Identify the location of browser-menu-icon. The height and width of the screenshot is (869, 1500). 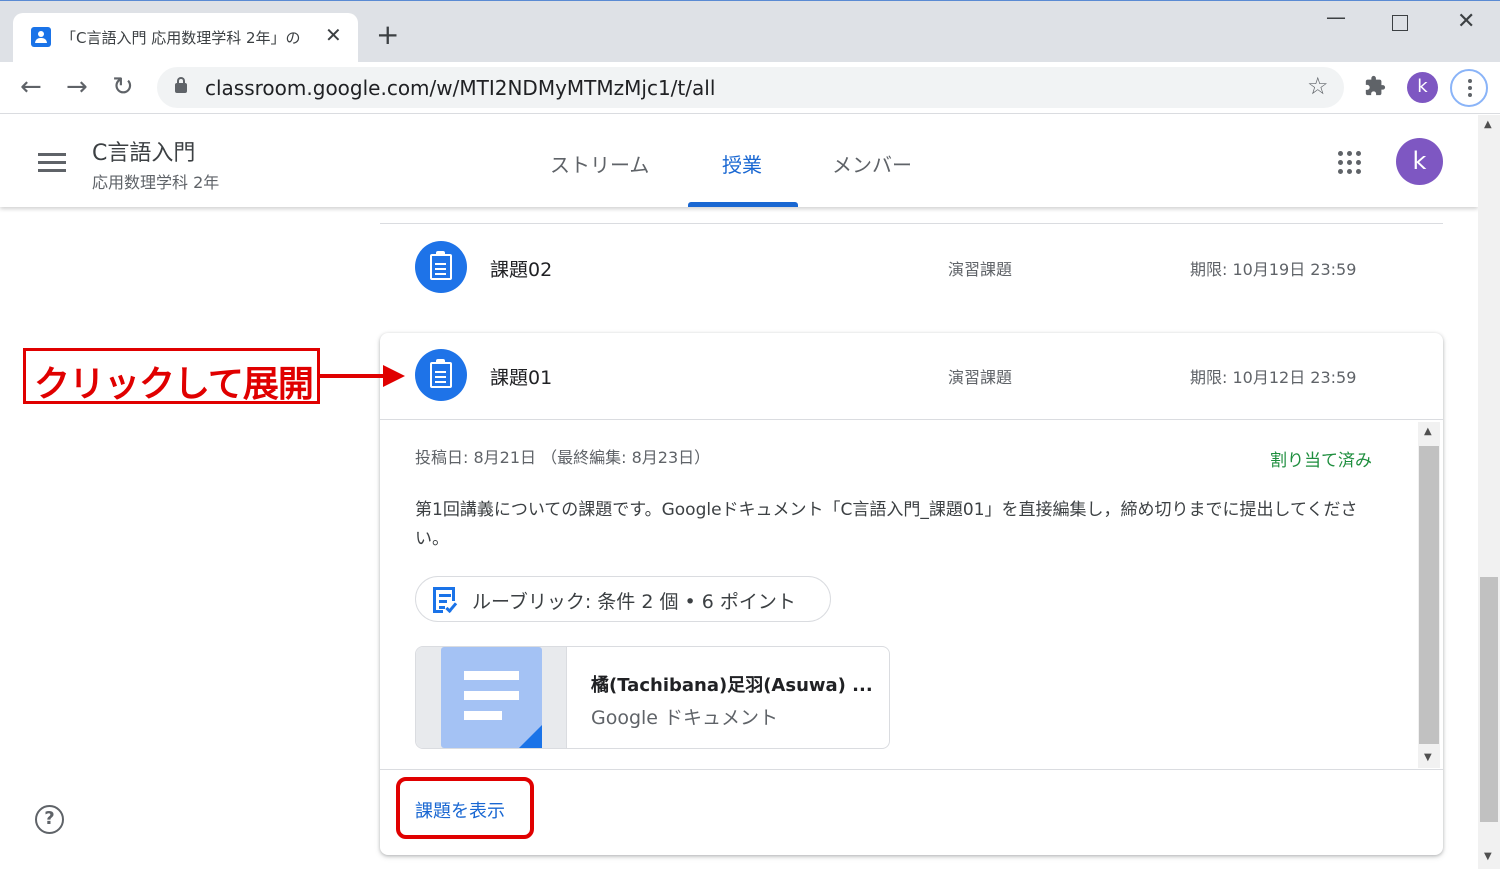
(1469, 88).